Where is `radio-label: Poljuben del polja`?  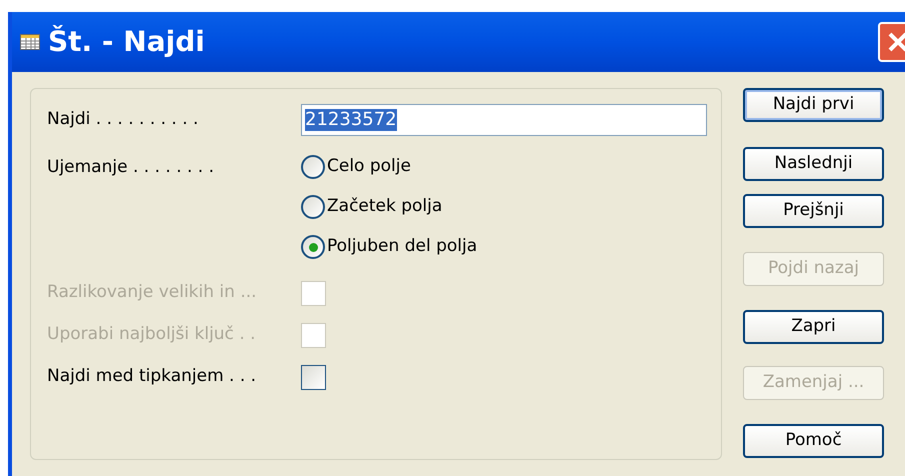
radio-label: Poljuben del polja is located at coordinates (402, 246).